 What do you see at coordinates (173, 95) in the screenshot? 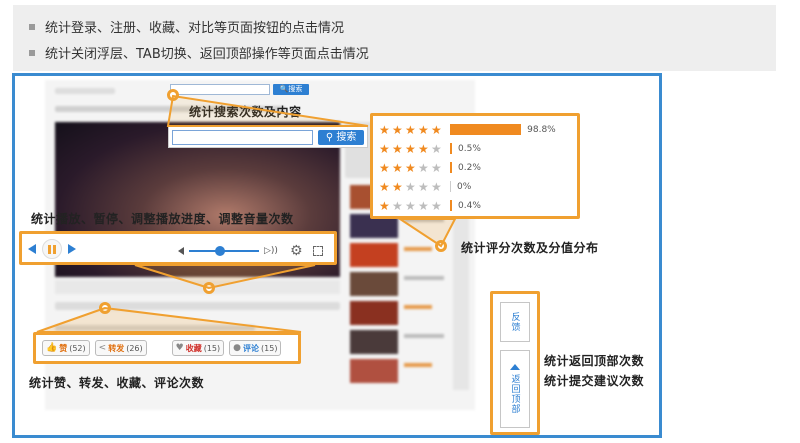
I see `search-anchor-dot` at bounding box center [173, 95].